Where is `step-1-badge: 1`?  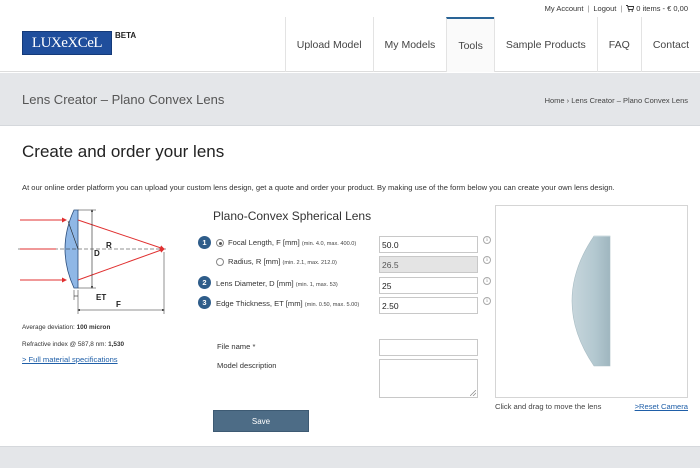
step-1-badge: 1 is located at coordinates (204, 242).